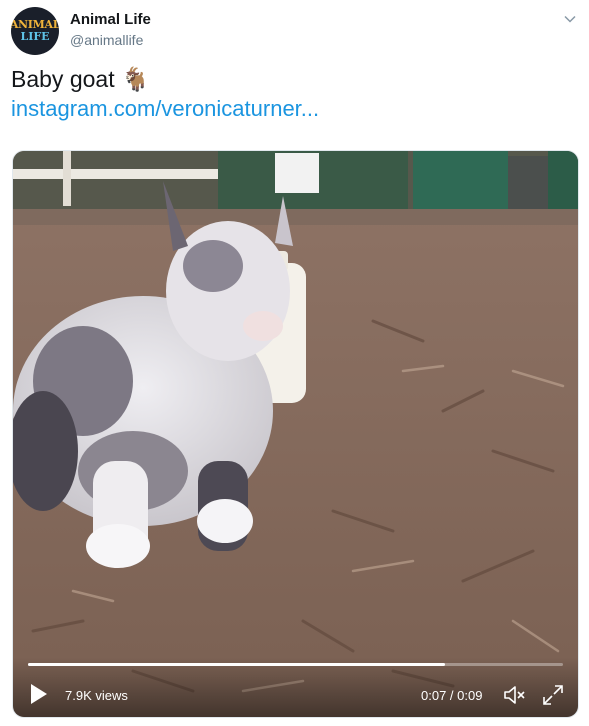 Image resolution: width=589 pixels, height=726 pixels. Describe the element at coordinates (80, 79) in the screenshot. I see `tweet-text: Baby goat 🐐` at that location.